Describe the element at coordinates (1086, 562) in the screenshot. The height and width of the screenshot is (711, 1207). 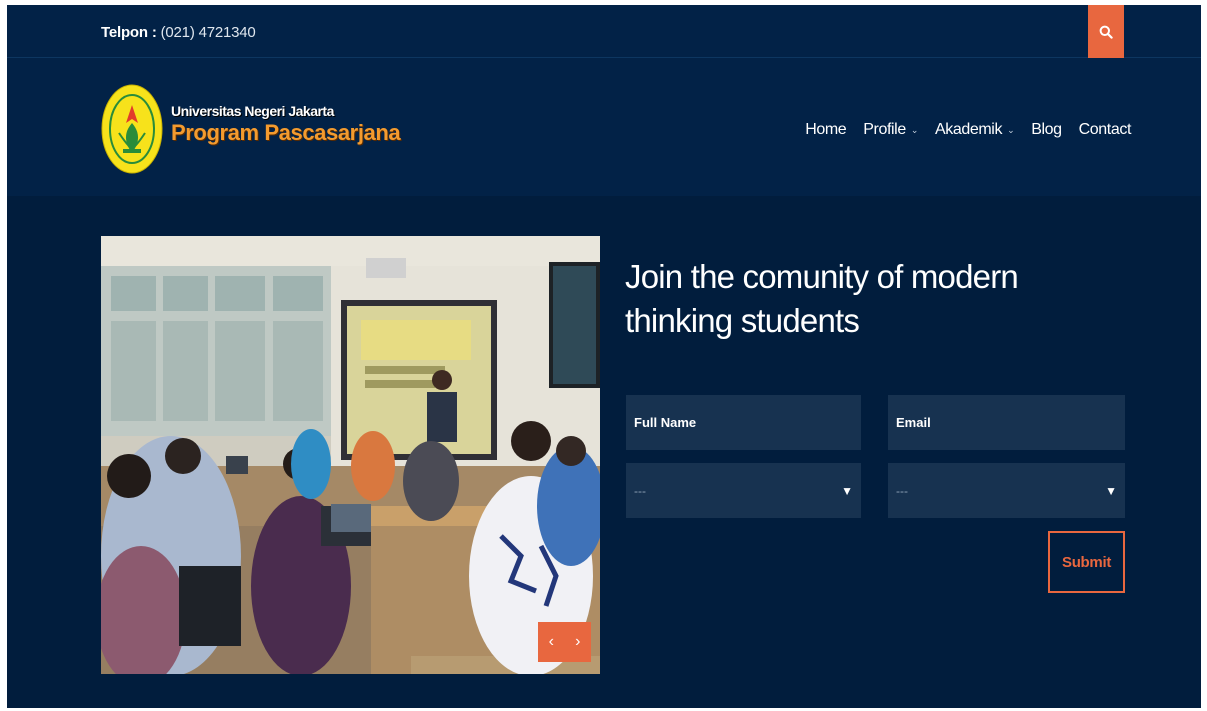
I see `submit-button: Submit` at that location.